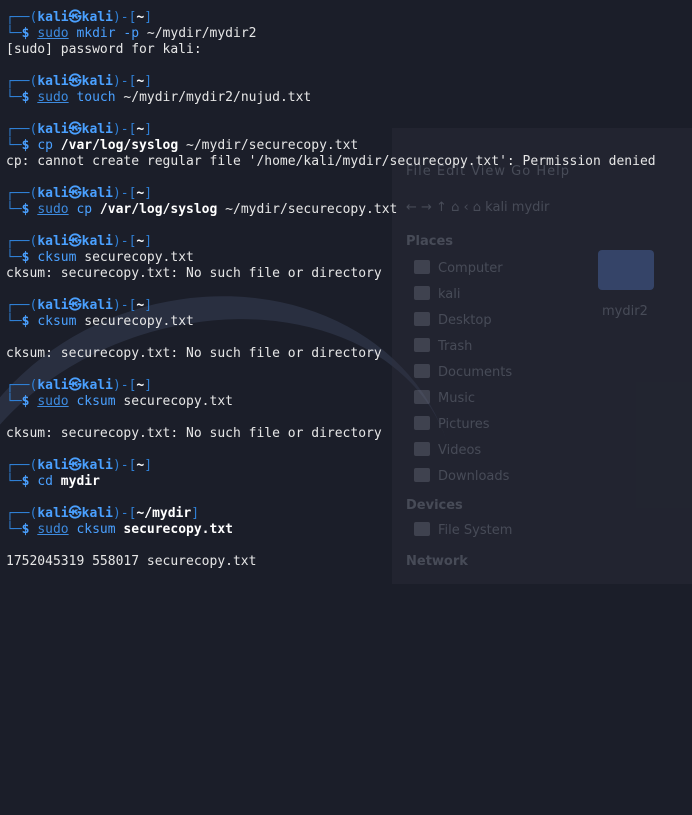 Image resolution: width=692 pixels, height=815 pixels. I want to click on prompt-directory: ~/mydir, so click(164, 513).